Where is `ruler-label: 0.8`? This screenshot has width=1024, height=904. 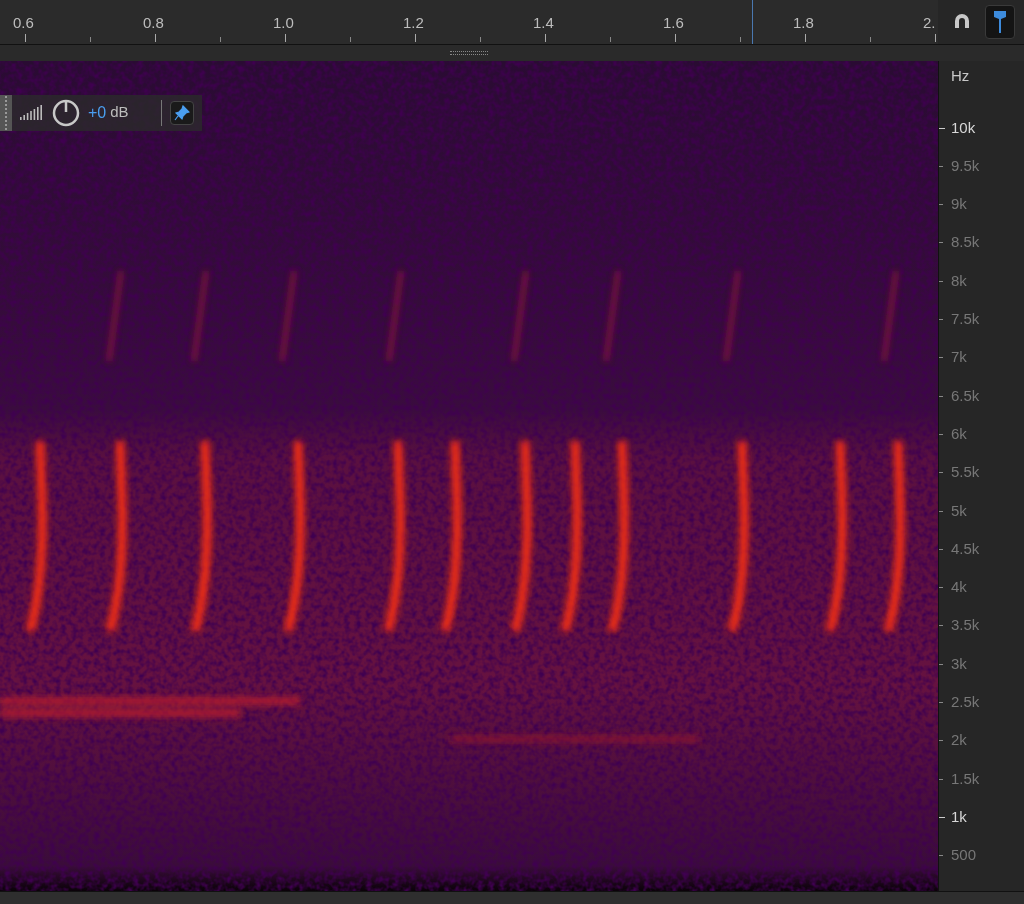
ruler-label: 0.8 is located at coordinates (153, 23).